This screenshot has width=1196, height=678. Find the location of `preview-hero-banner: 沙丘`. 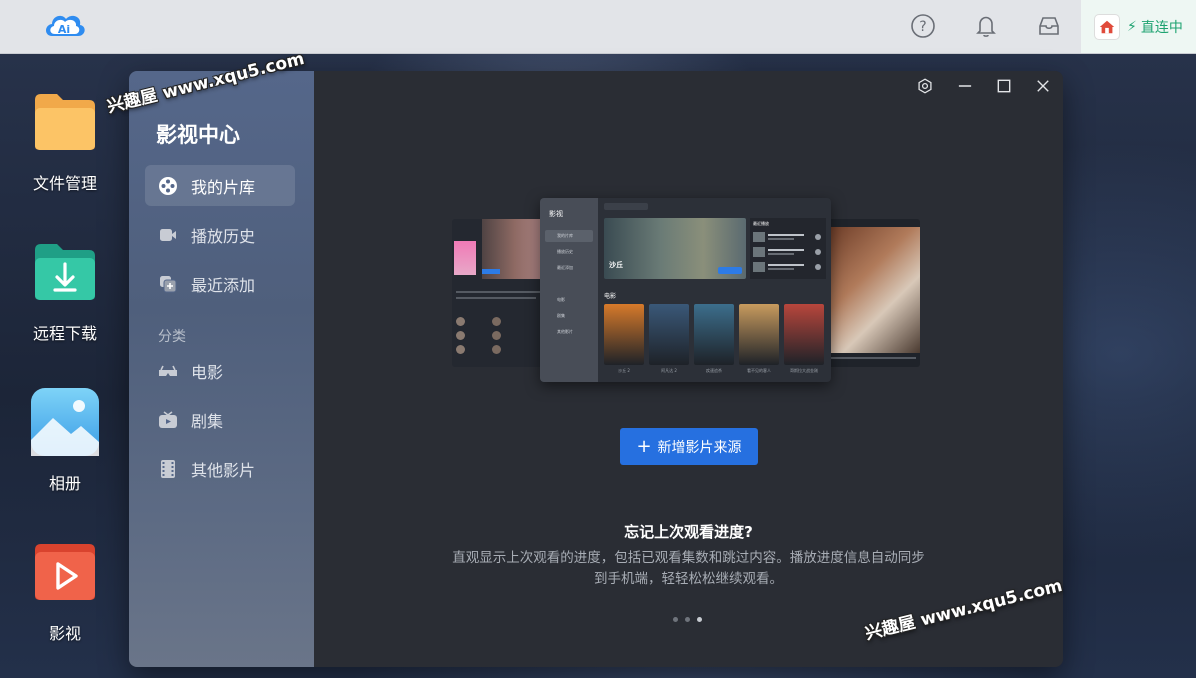

preview-hero-banner: 沙丘 is located at coordinates (675, 248).